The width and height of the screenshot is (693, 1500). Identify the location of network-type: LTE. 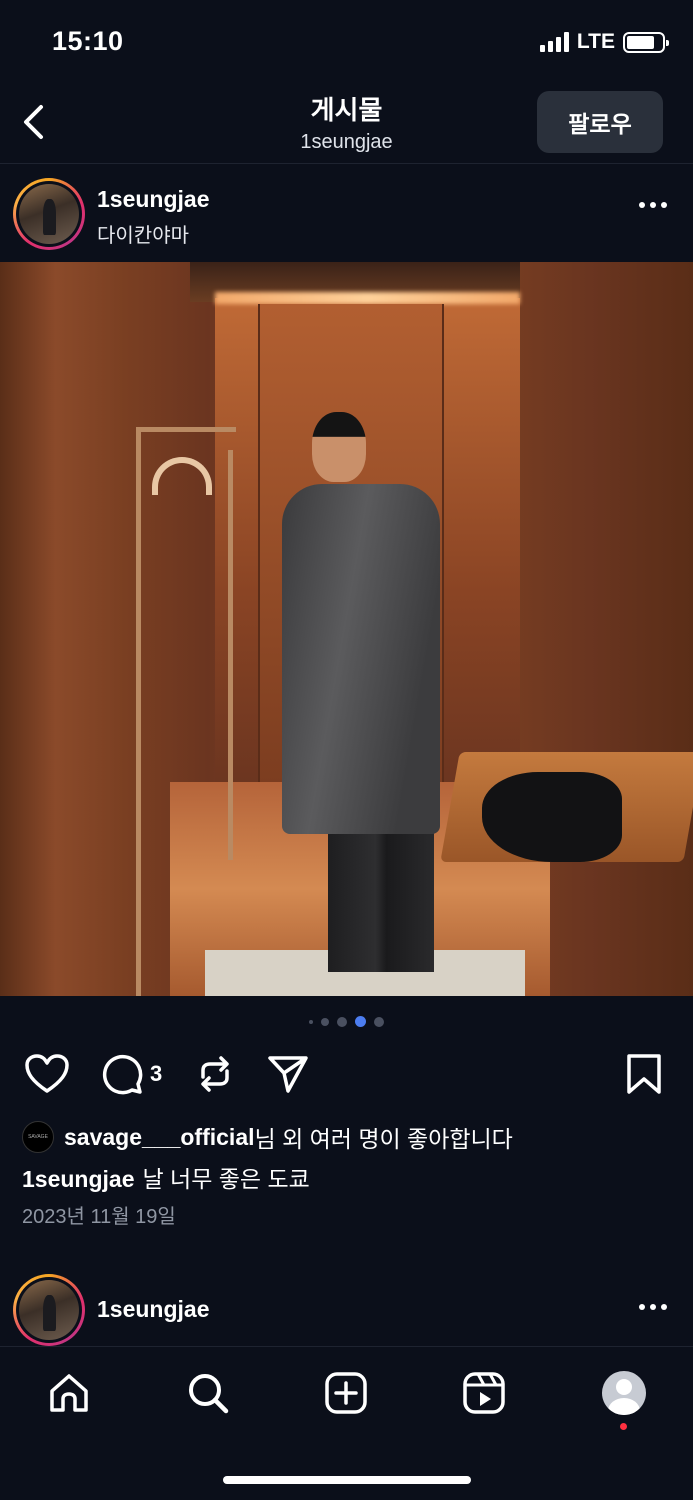
(595, 41).